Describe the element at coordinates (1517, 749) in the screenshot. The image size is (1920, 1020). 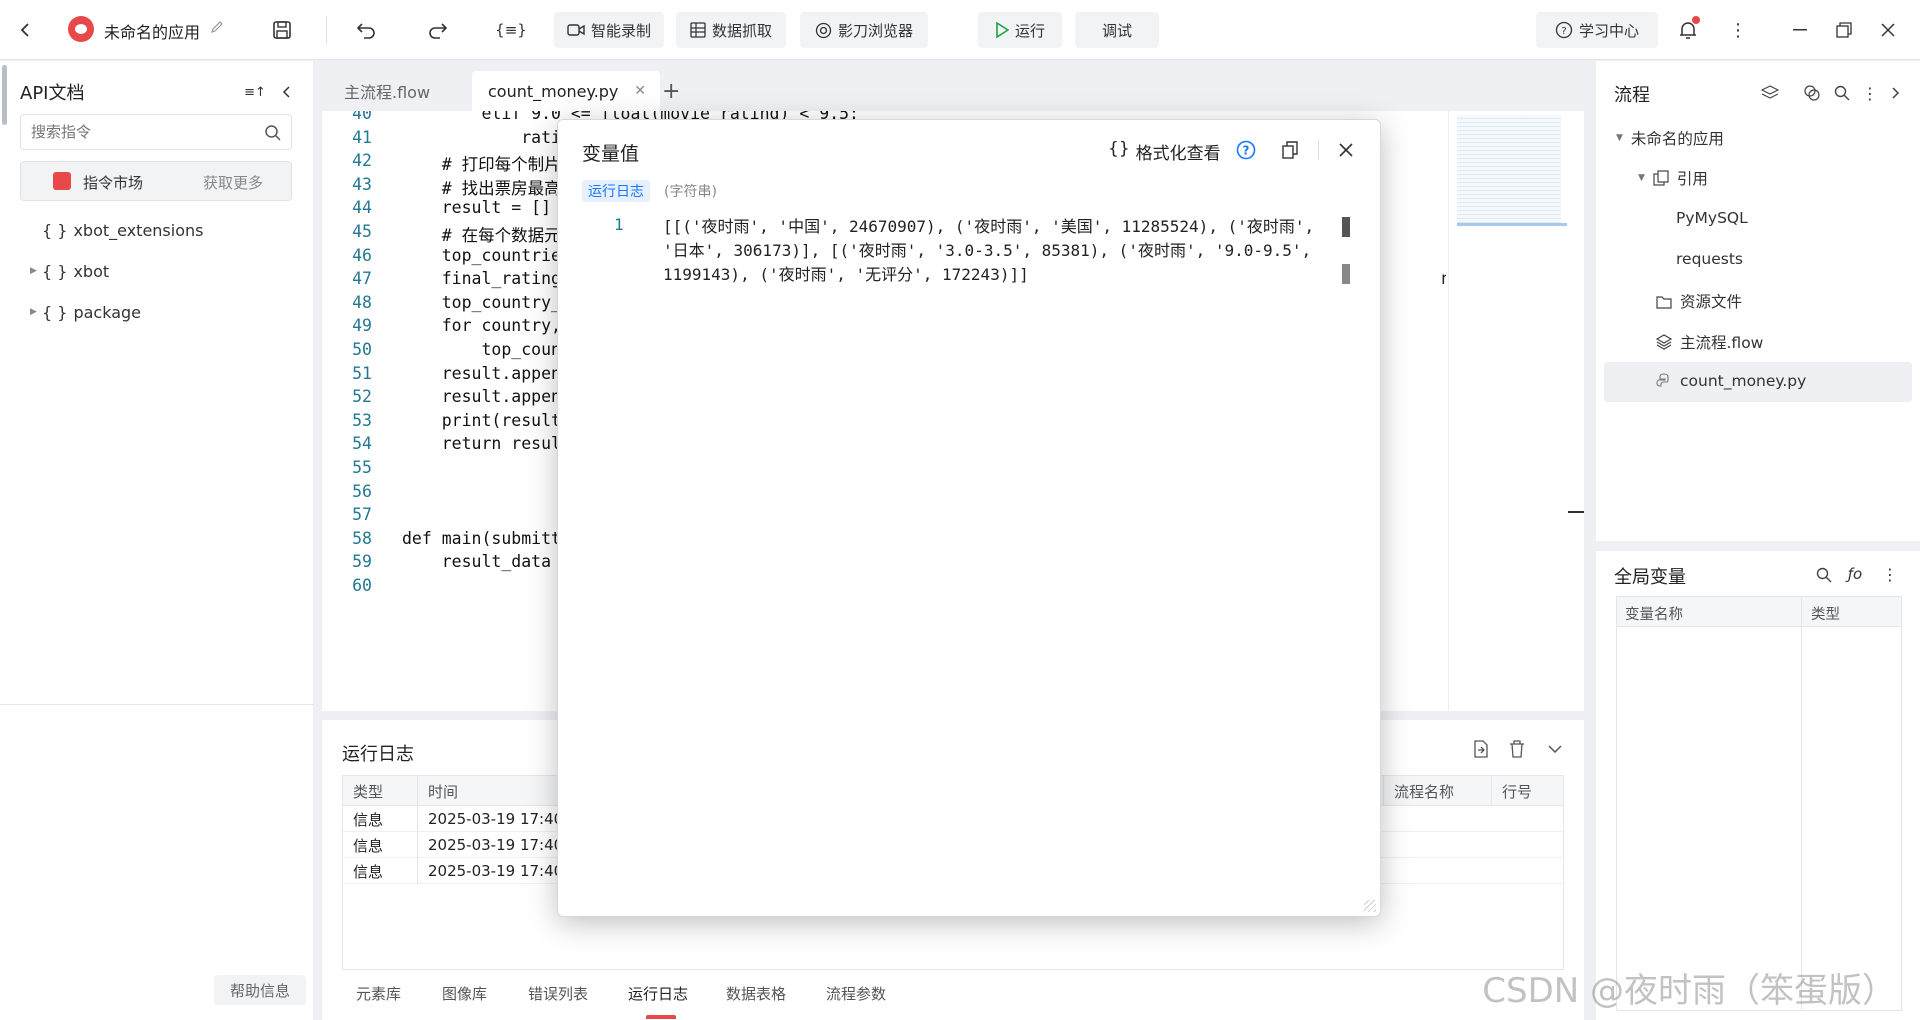
I see `trash-icon` at that location.